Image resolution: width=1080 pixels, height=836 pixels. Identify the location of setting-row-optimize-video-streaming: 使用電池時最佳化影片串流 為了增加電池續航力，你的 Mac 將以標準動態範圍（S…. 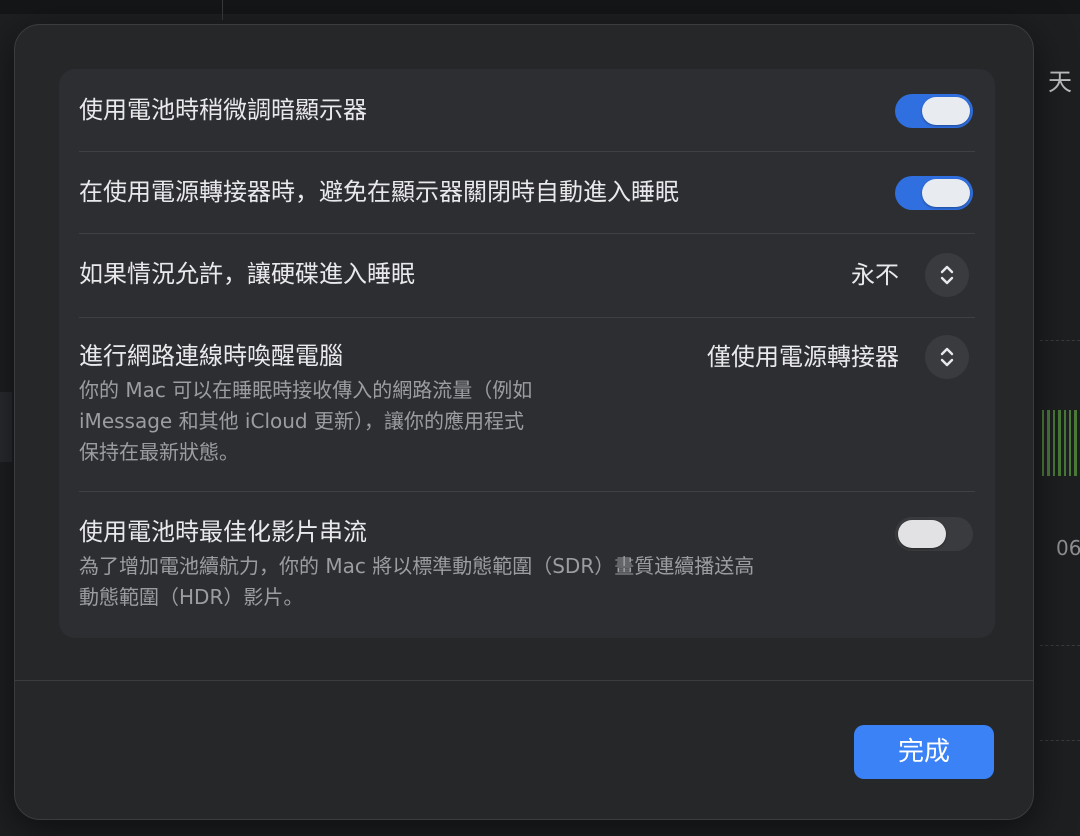
(527, 568).